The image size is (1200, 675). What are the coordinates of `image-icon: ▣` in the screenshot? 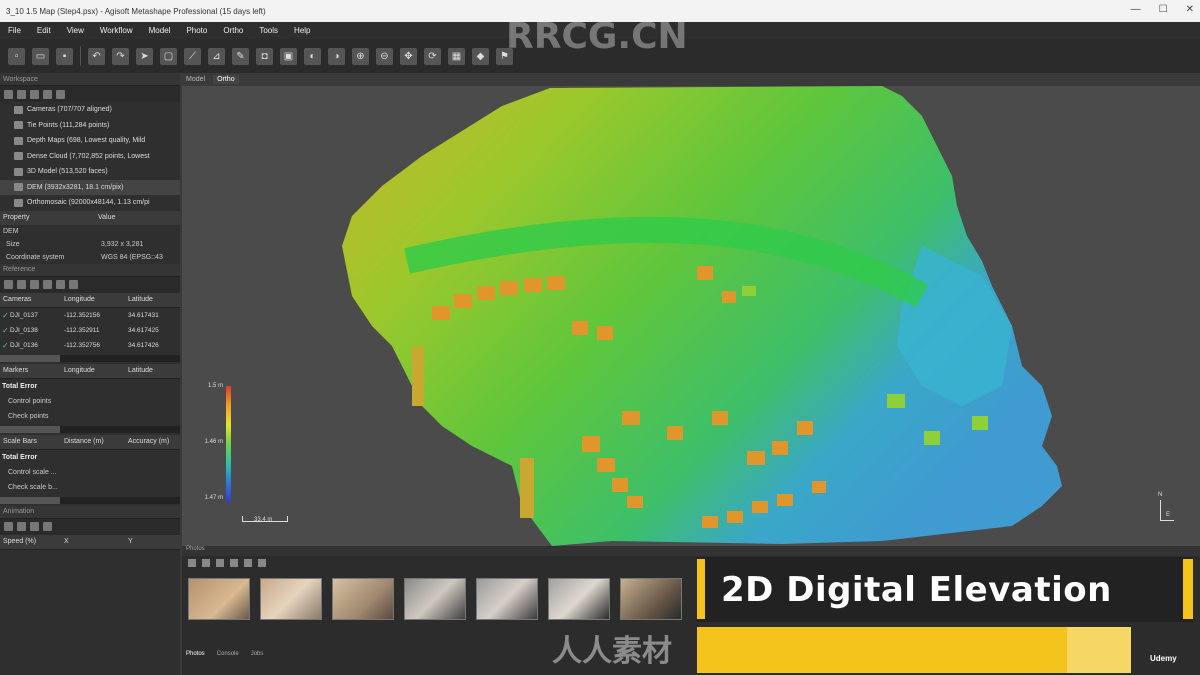 It's located at (288, 56).